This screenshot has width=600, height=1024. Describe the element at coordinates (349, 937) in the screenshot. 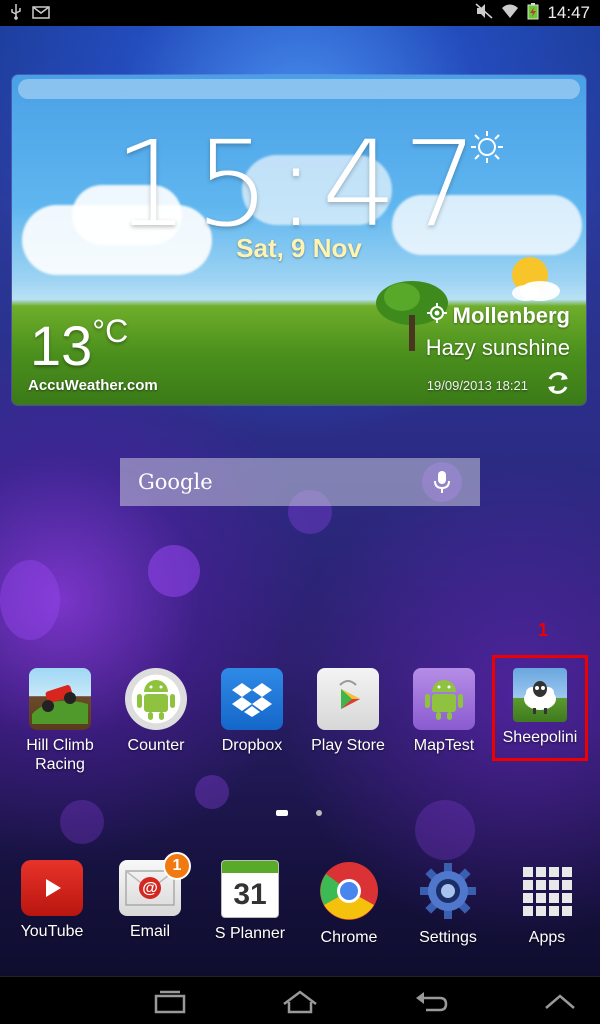

I see `app-label: Chrome` at that location.